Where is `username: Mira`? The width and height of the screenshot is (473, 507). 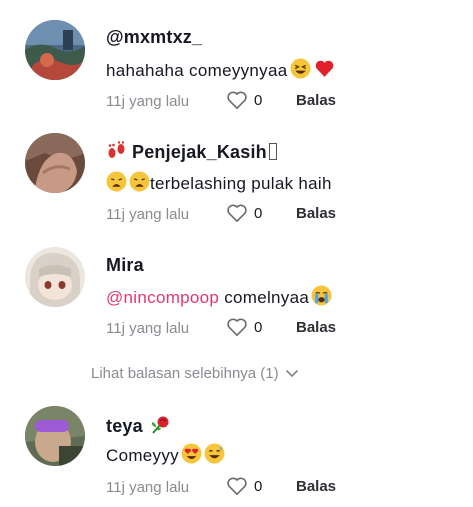 username: Mira is located at coordinates (125, 265).